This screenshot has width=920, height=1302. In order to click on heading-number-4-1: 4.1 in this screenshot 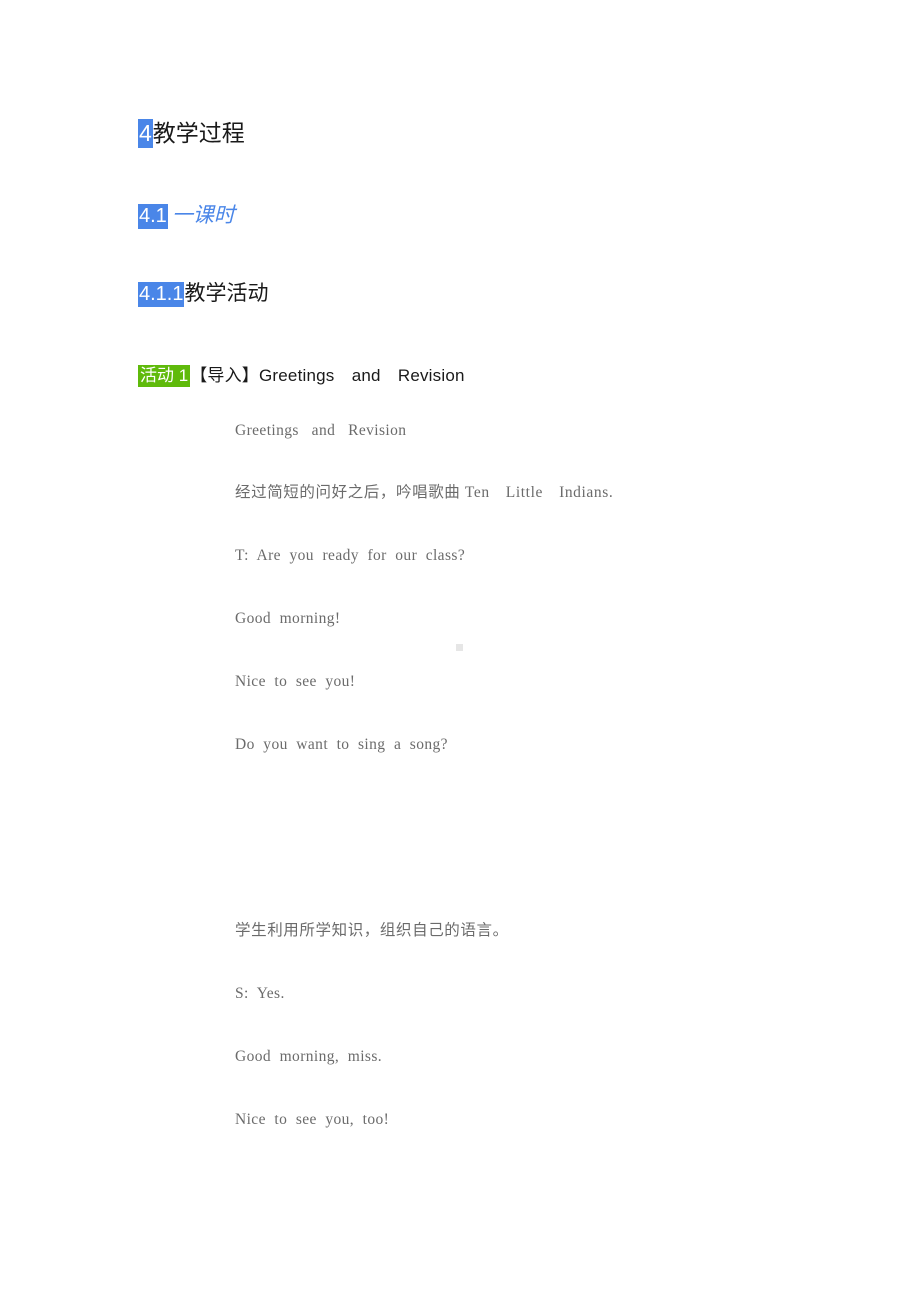, I will do `click(153, 216)`.